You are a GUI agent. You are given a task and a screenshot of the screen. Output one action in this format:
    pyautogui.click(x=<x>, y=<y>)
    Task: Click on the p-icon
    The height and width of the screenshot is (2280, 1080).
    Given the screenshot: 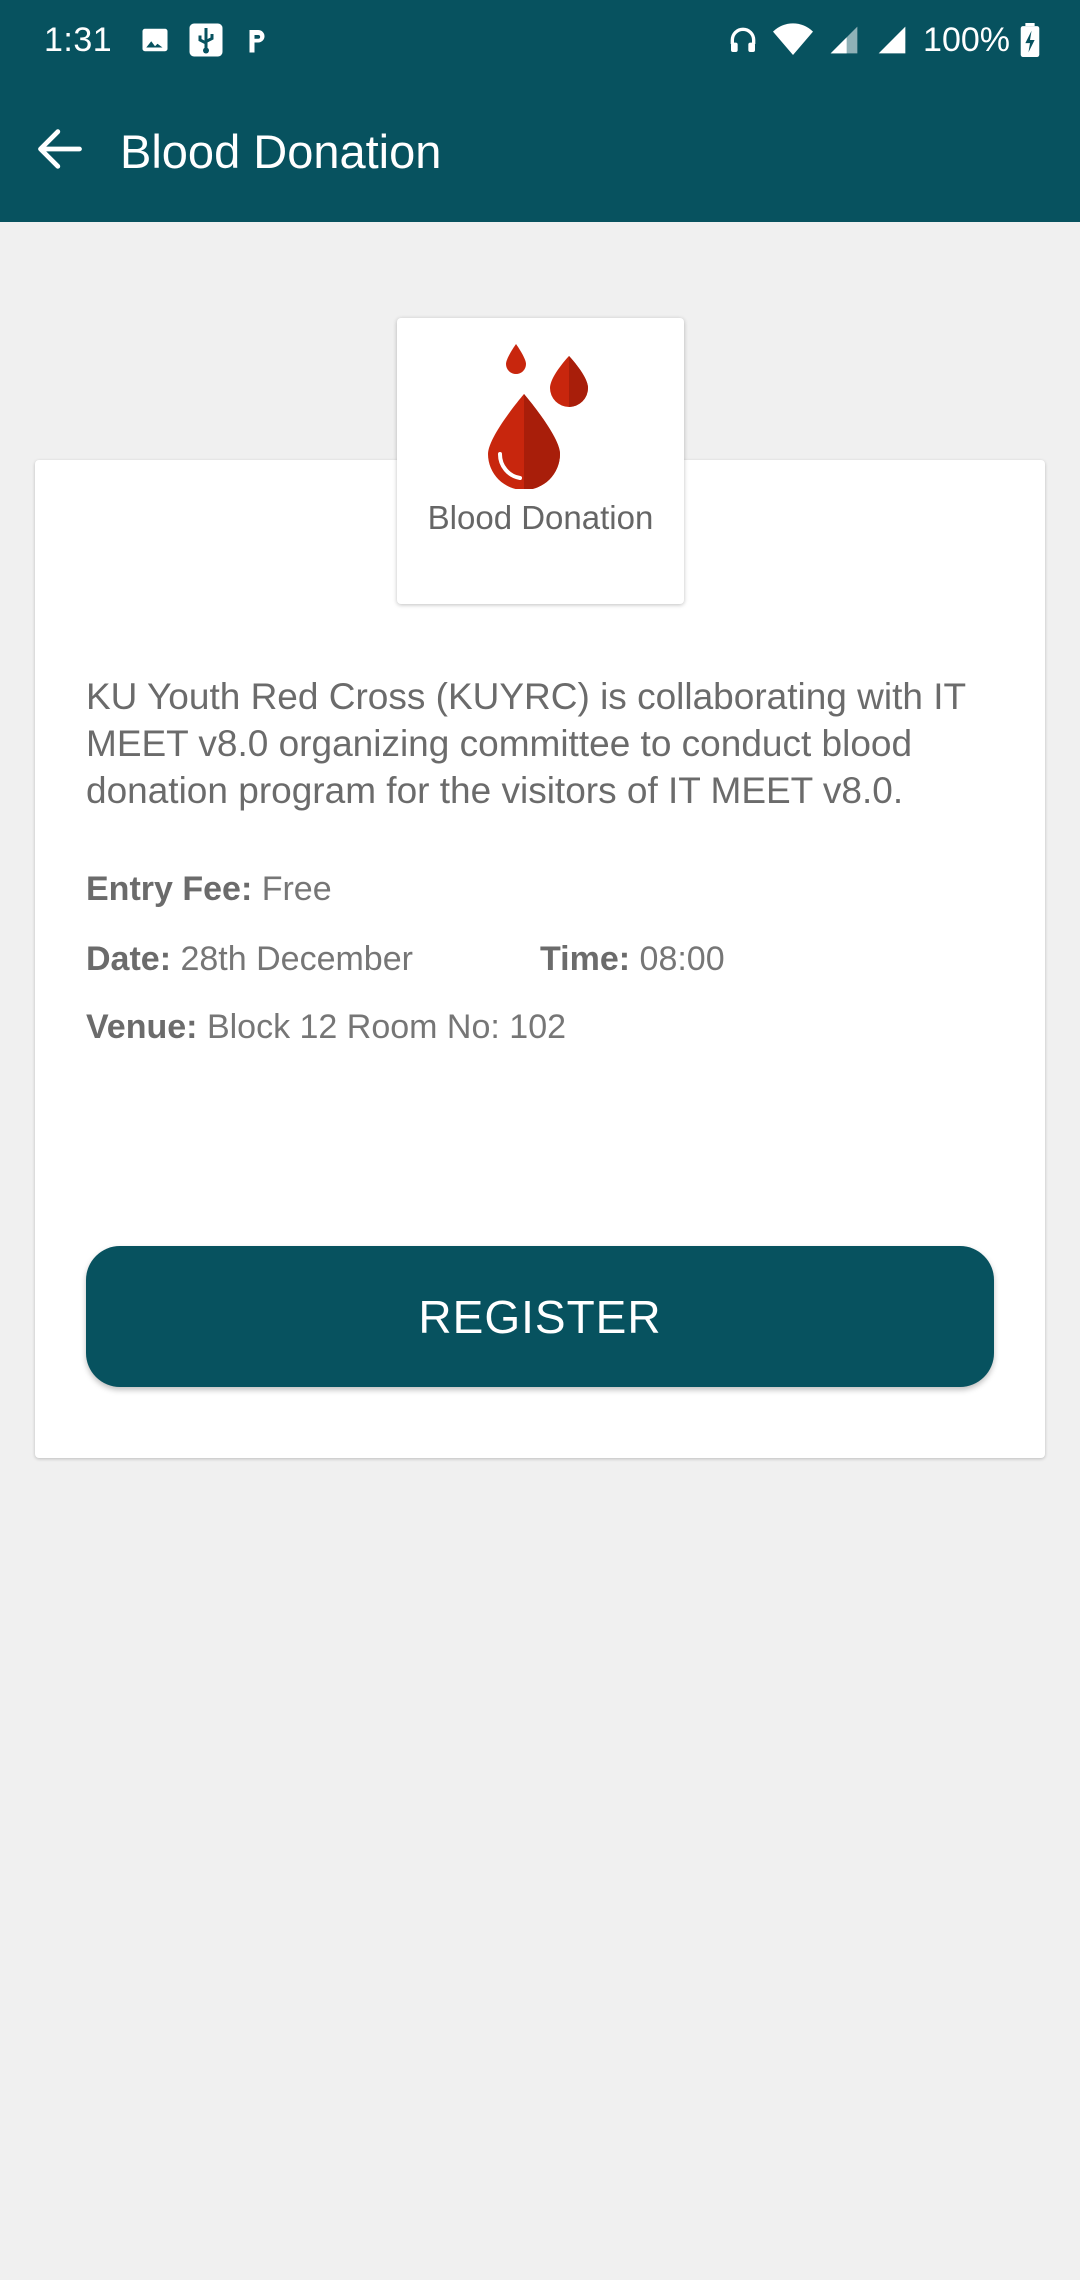 What is the action you would take?
    pyautogui.click(x=257, y=40)
    